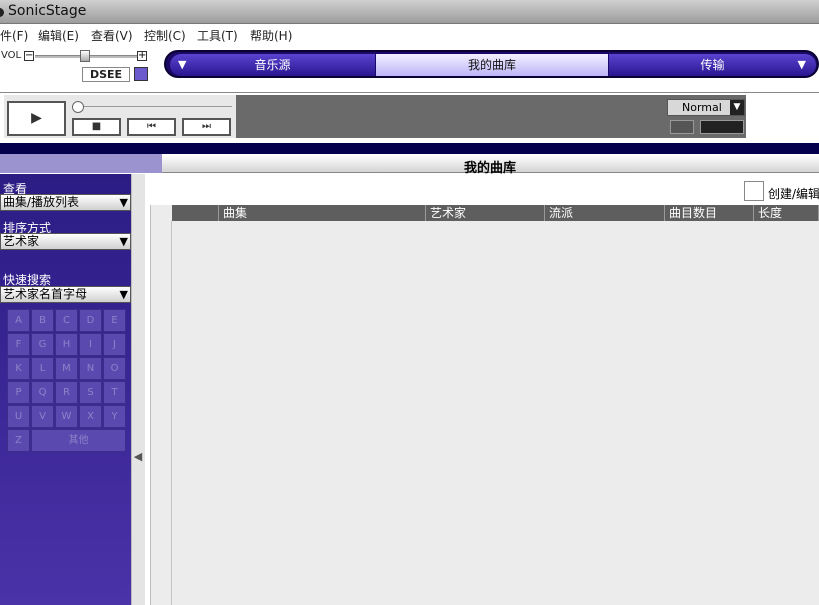 The image size is (819, 605). What do you see at coordinates (409, 35) in the screenshot?
I see `menu-bar: 件(F) 编辑(E) 查看(V) 控制(C) 工具(T) 帮助(H)` at bounding box center [409, 35].